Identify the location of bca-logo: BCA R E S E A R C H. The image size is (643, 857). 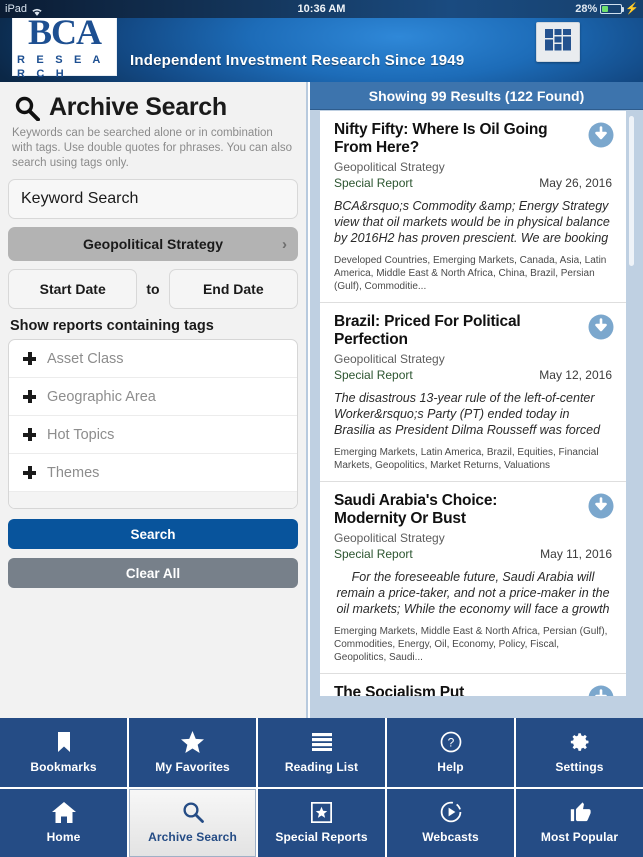
(64, 44).